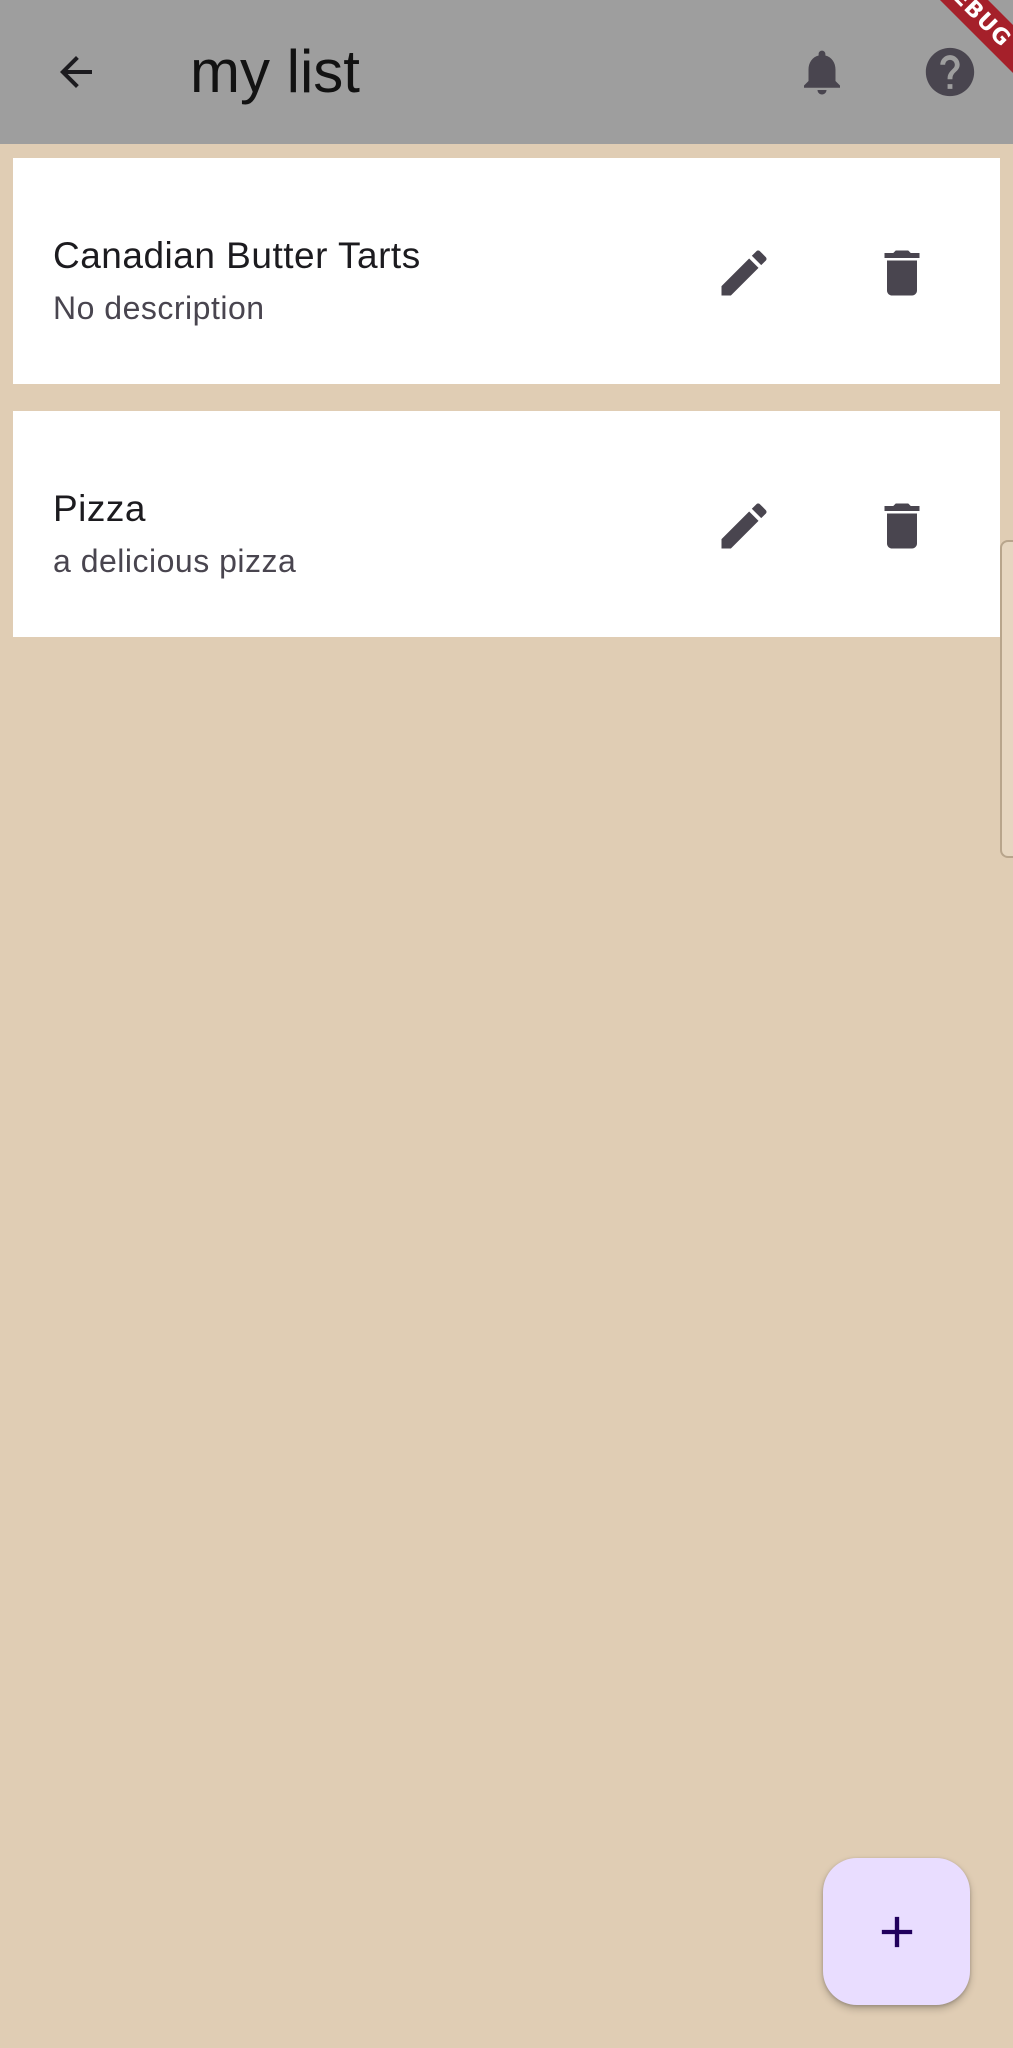 The height and width of the screenshot is (2048, 1013). I want to click on item-title: Canadian Butter Tarts, so click(237, 255).